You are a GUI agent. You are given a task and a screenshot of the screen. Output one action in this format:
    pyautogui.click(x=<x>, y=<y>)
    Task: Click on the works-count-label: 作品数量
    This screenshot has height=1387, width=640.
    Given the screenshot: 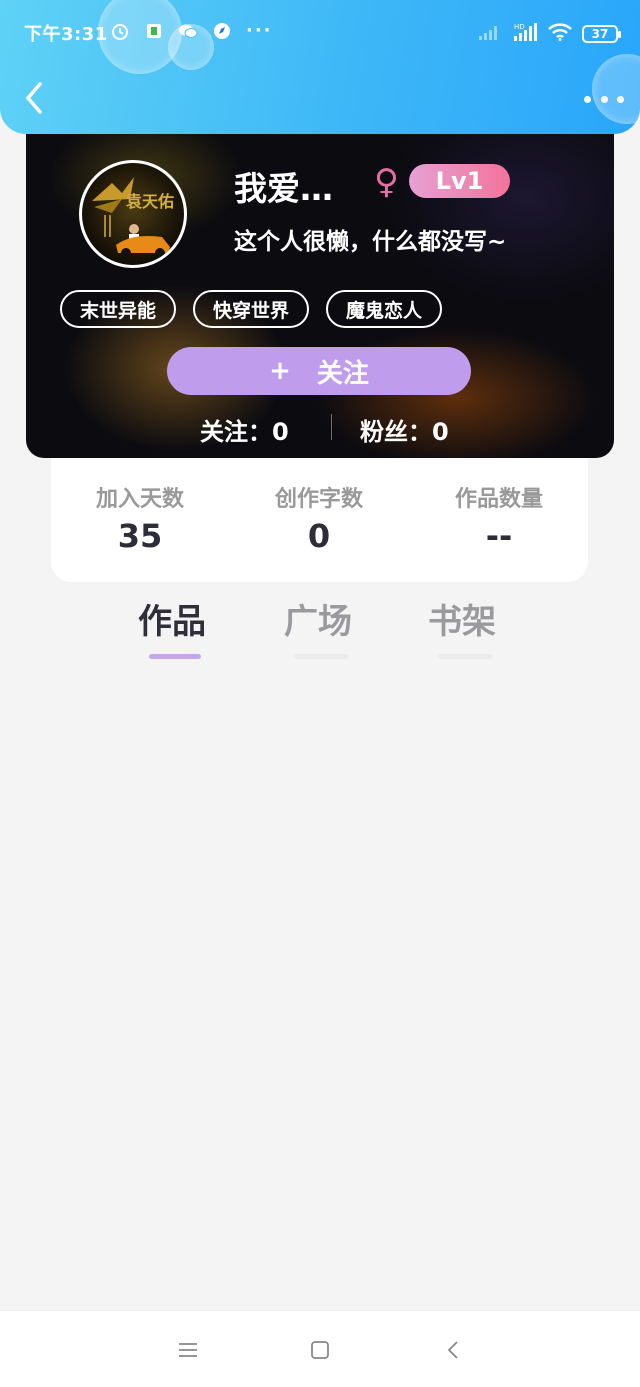 What is the action you would take?
    pyautogui.click(x=498, y=499)
    